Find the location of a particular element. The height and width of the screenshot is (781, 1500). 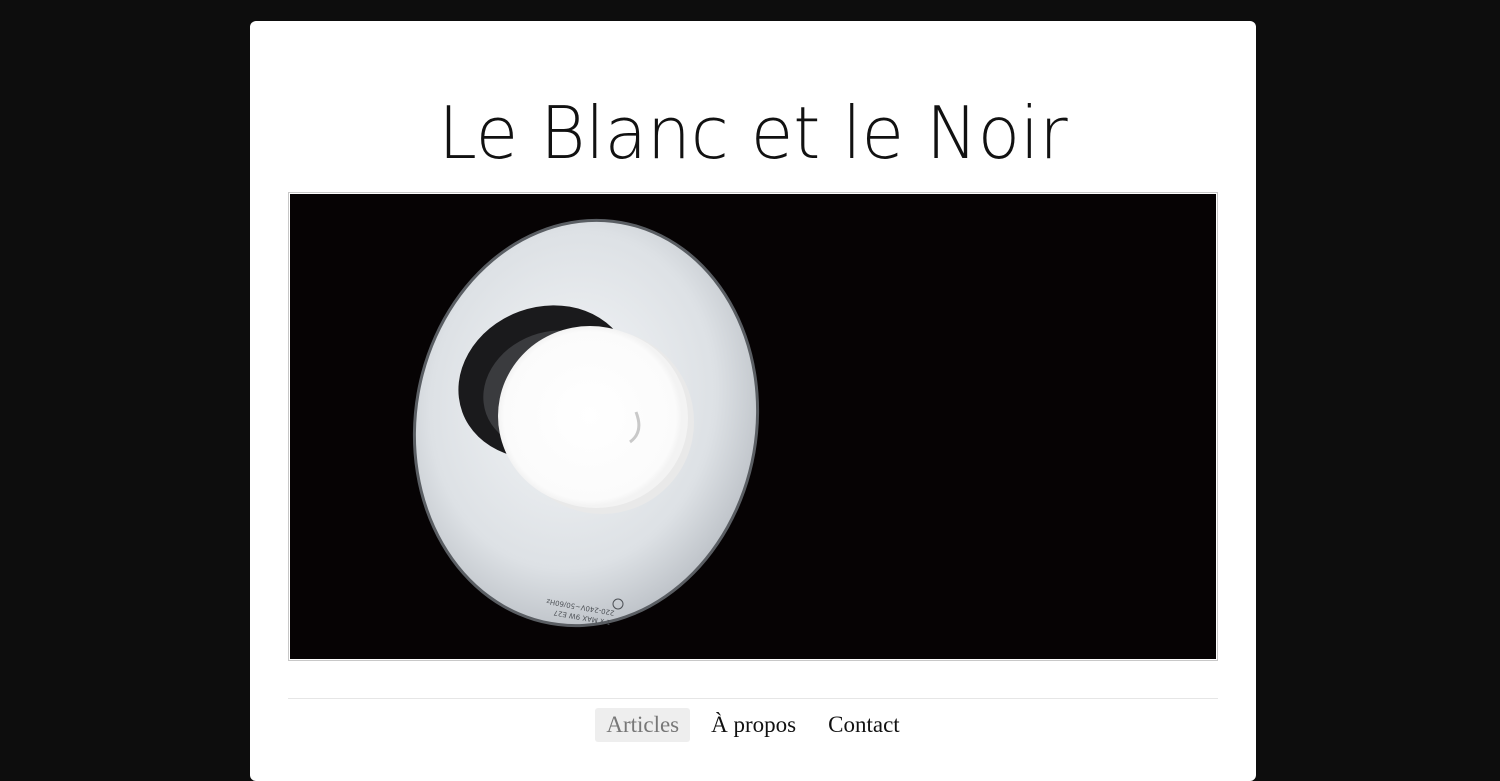

site-title: Le Blanc et le Noir is located at coordinates (753, 133).